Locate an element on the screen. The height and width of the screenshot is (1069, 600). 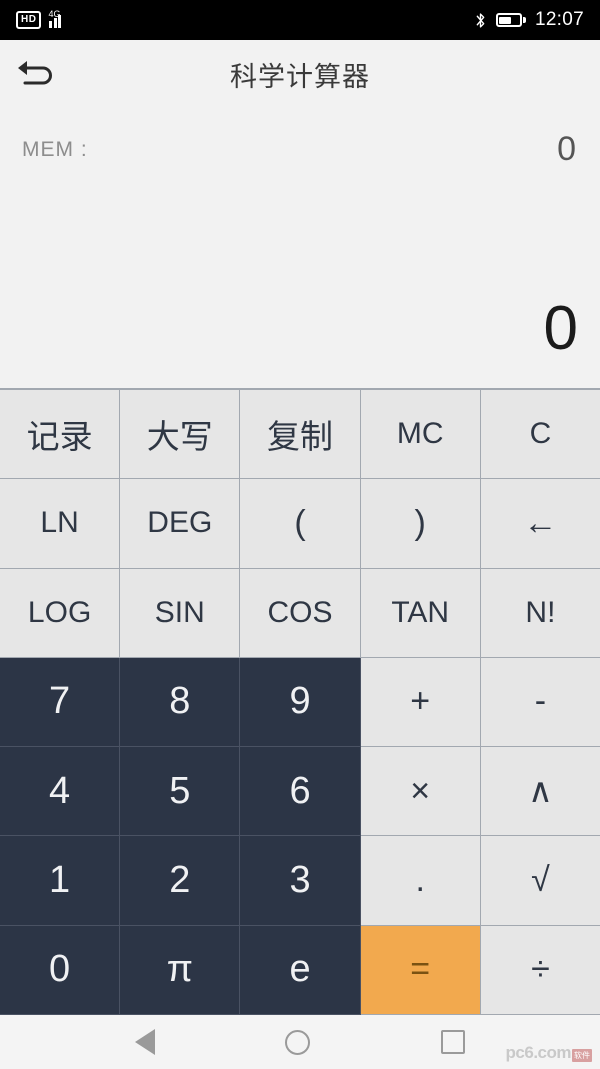
watermark-text: pc6 is located at coordinates (519, 1052).